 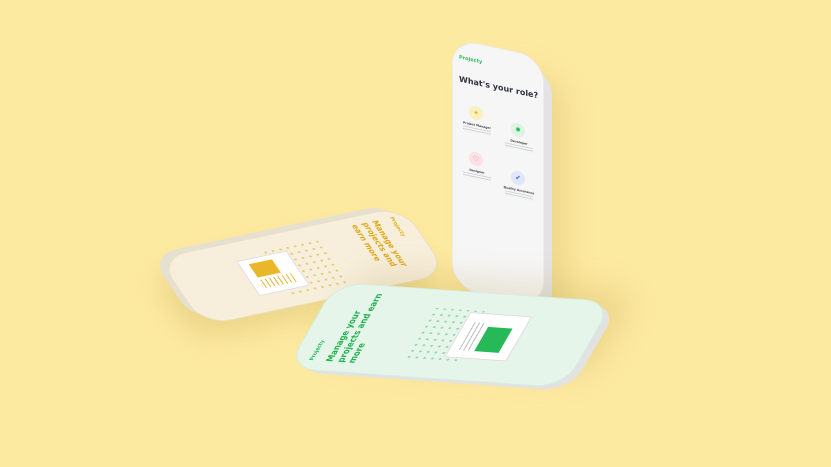 I want to click on role-card-quality-assurance: ✔ Quality Assurance, so click(x=519, y=190).